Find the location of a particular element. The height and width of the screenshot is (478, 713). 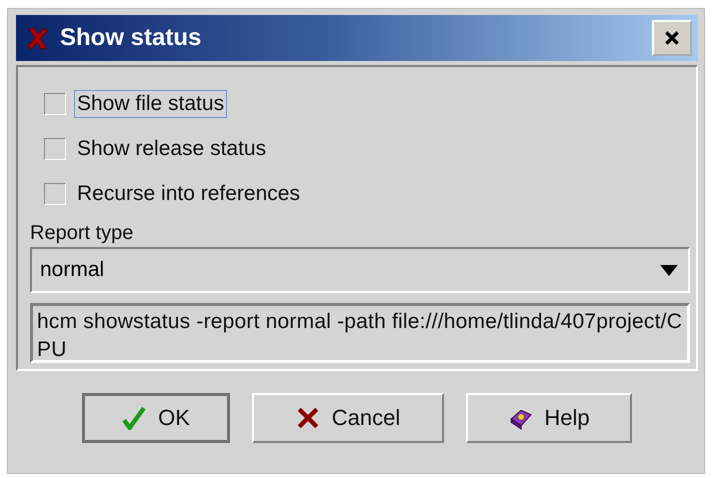

x-mark-icon is located at coordinates (38, 38).